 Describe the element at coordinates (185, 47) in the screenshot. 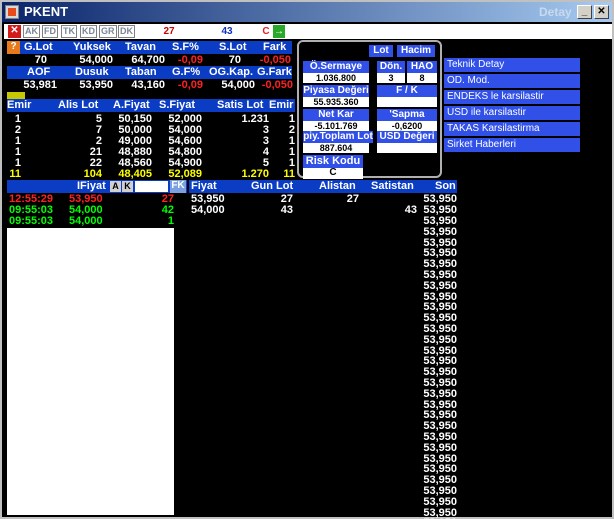

I see `sf-header: S.F%` at that location.